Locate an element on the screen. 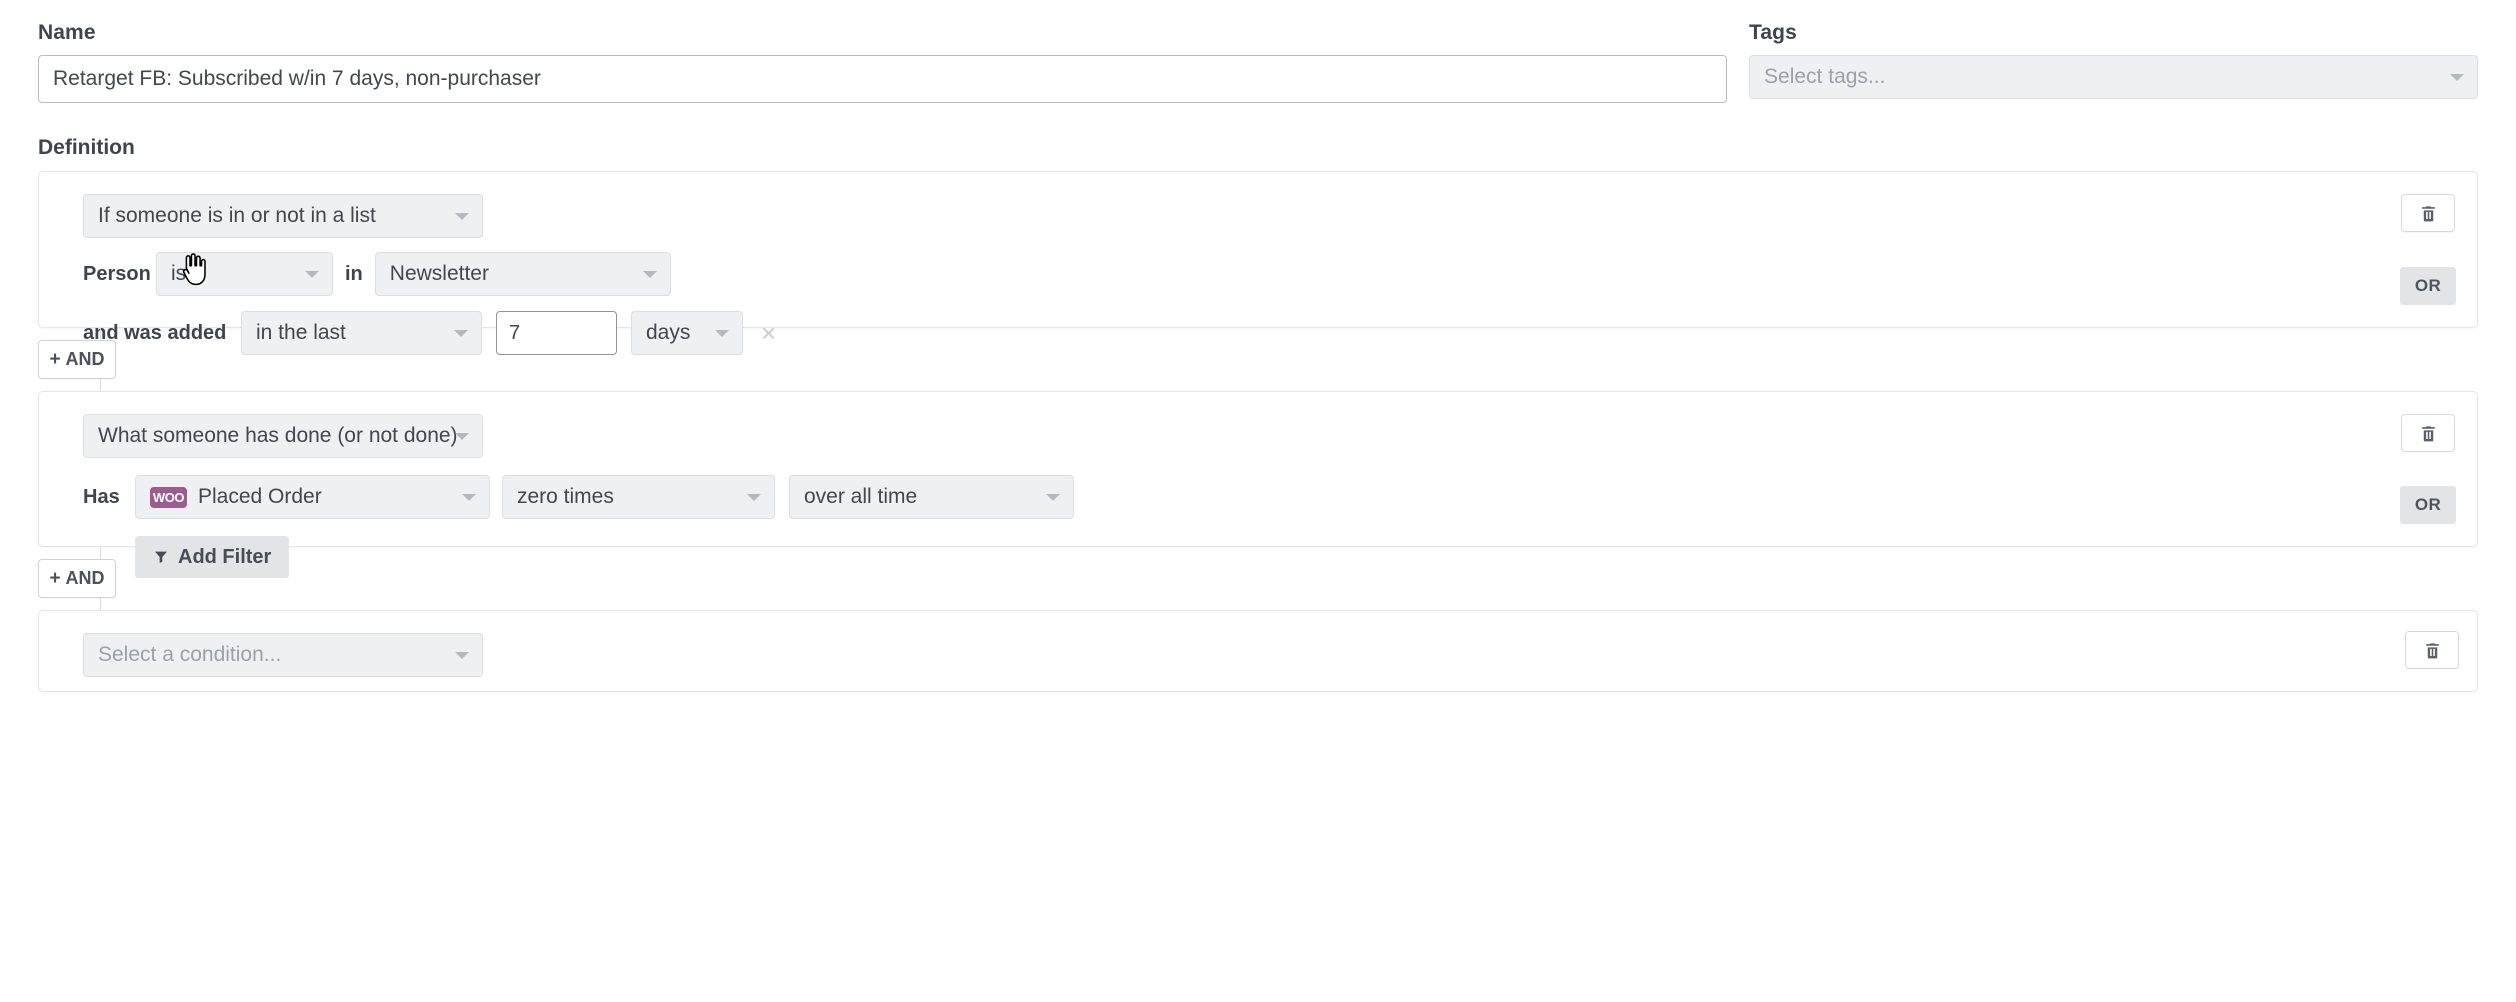 The width and height of the screenshot is (2516, 1002). or-button-1: OR is located at coordinates (2428, 286).